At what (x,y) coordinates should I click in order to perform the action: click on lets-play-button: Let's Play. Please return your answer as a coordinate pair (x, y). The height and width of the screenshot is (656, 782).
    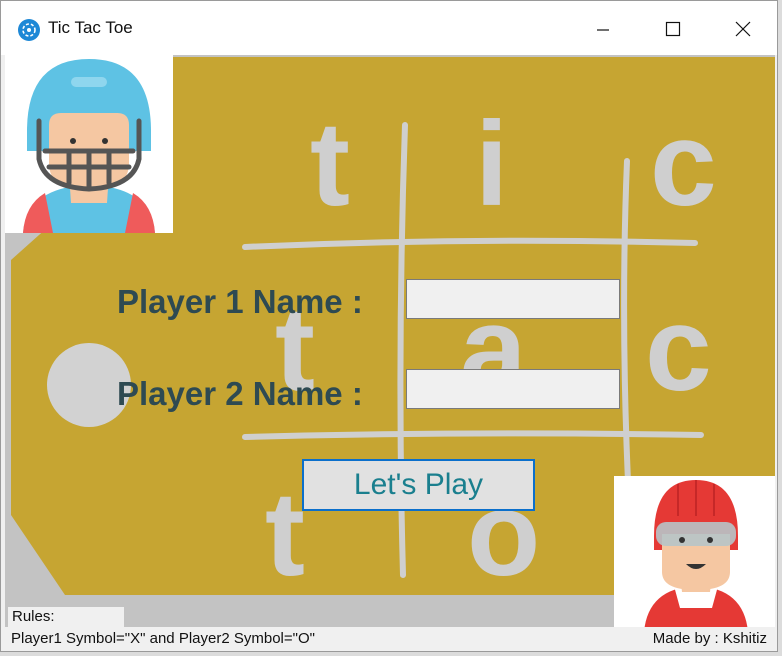
    Looking at the image, I should click on (418, 485).